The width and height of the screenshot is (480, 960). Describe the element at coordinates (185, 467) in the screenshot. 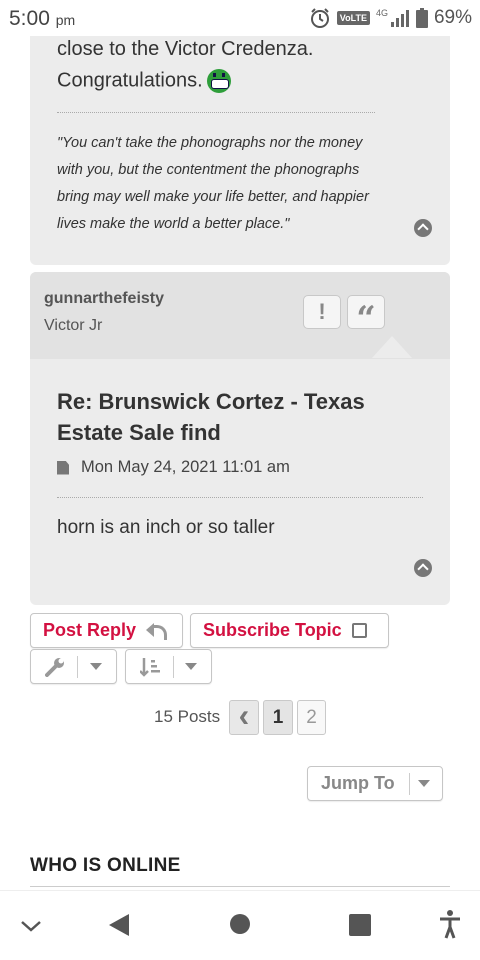

I see `post-date: Mon May 24, 2021 11:01 am` at that location.